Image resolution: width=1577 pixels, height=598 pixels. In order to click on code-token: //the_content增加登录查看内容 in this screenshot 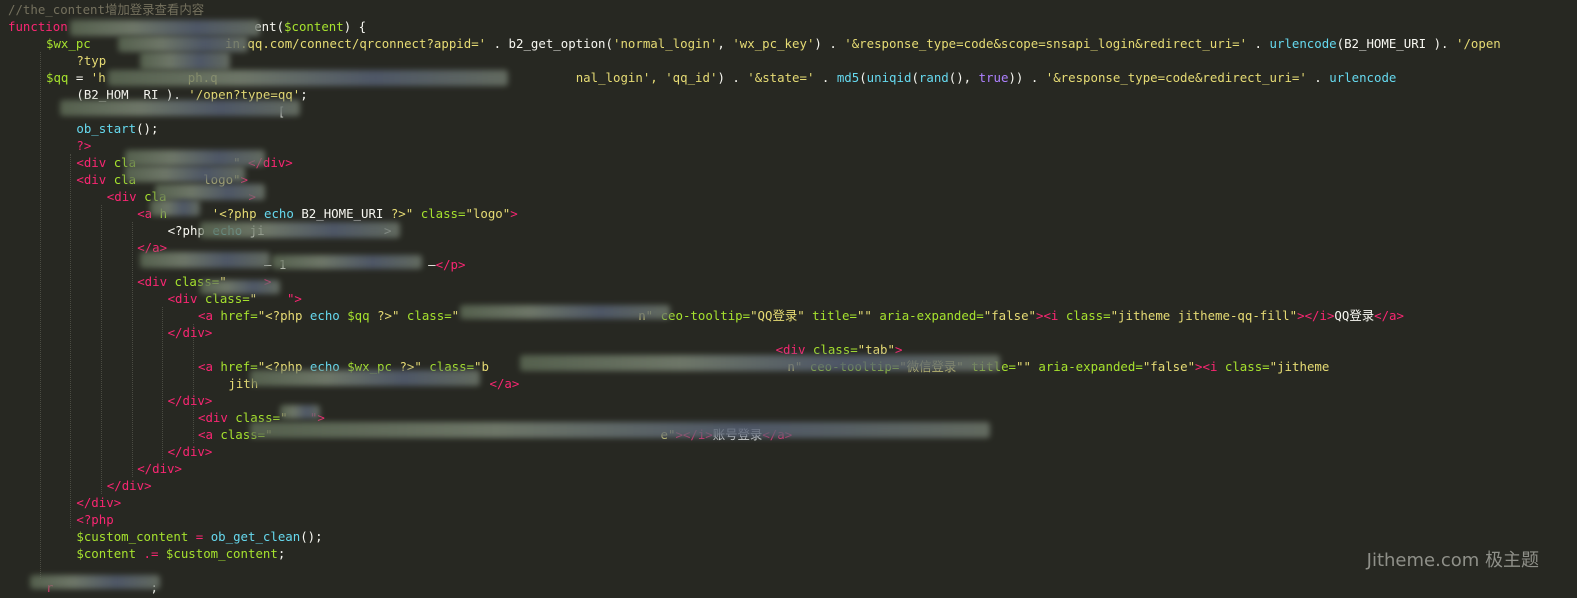, I will do `click(106, 9)`.